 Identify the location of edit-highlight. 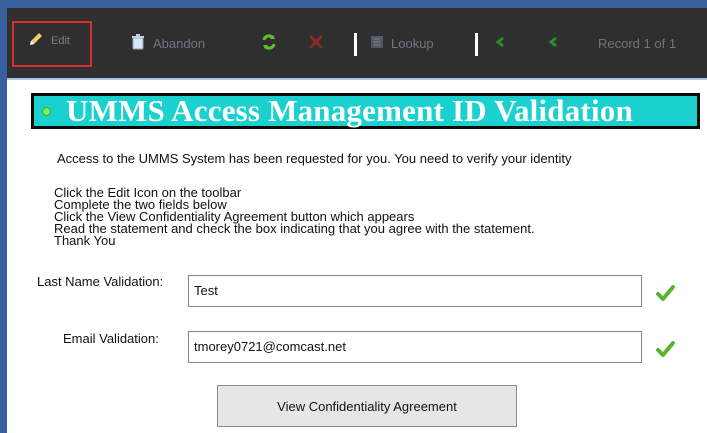
(52, 44).